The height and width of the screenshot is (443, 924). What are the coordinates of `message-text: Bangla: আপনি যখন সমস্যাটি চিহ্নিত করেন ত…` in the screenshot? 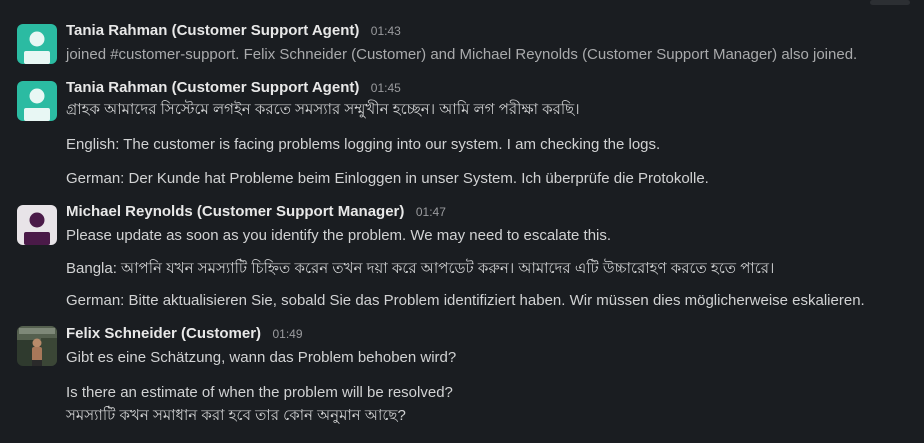 It's located at (420, 268).